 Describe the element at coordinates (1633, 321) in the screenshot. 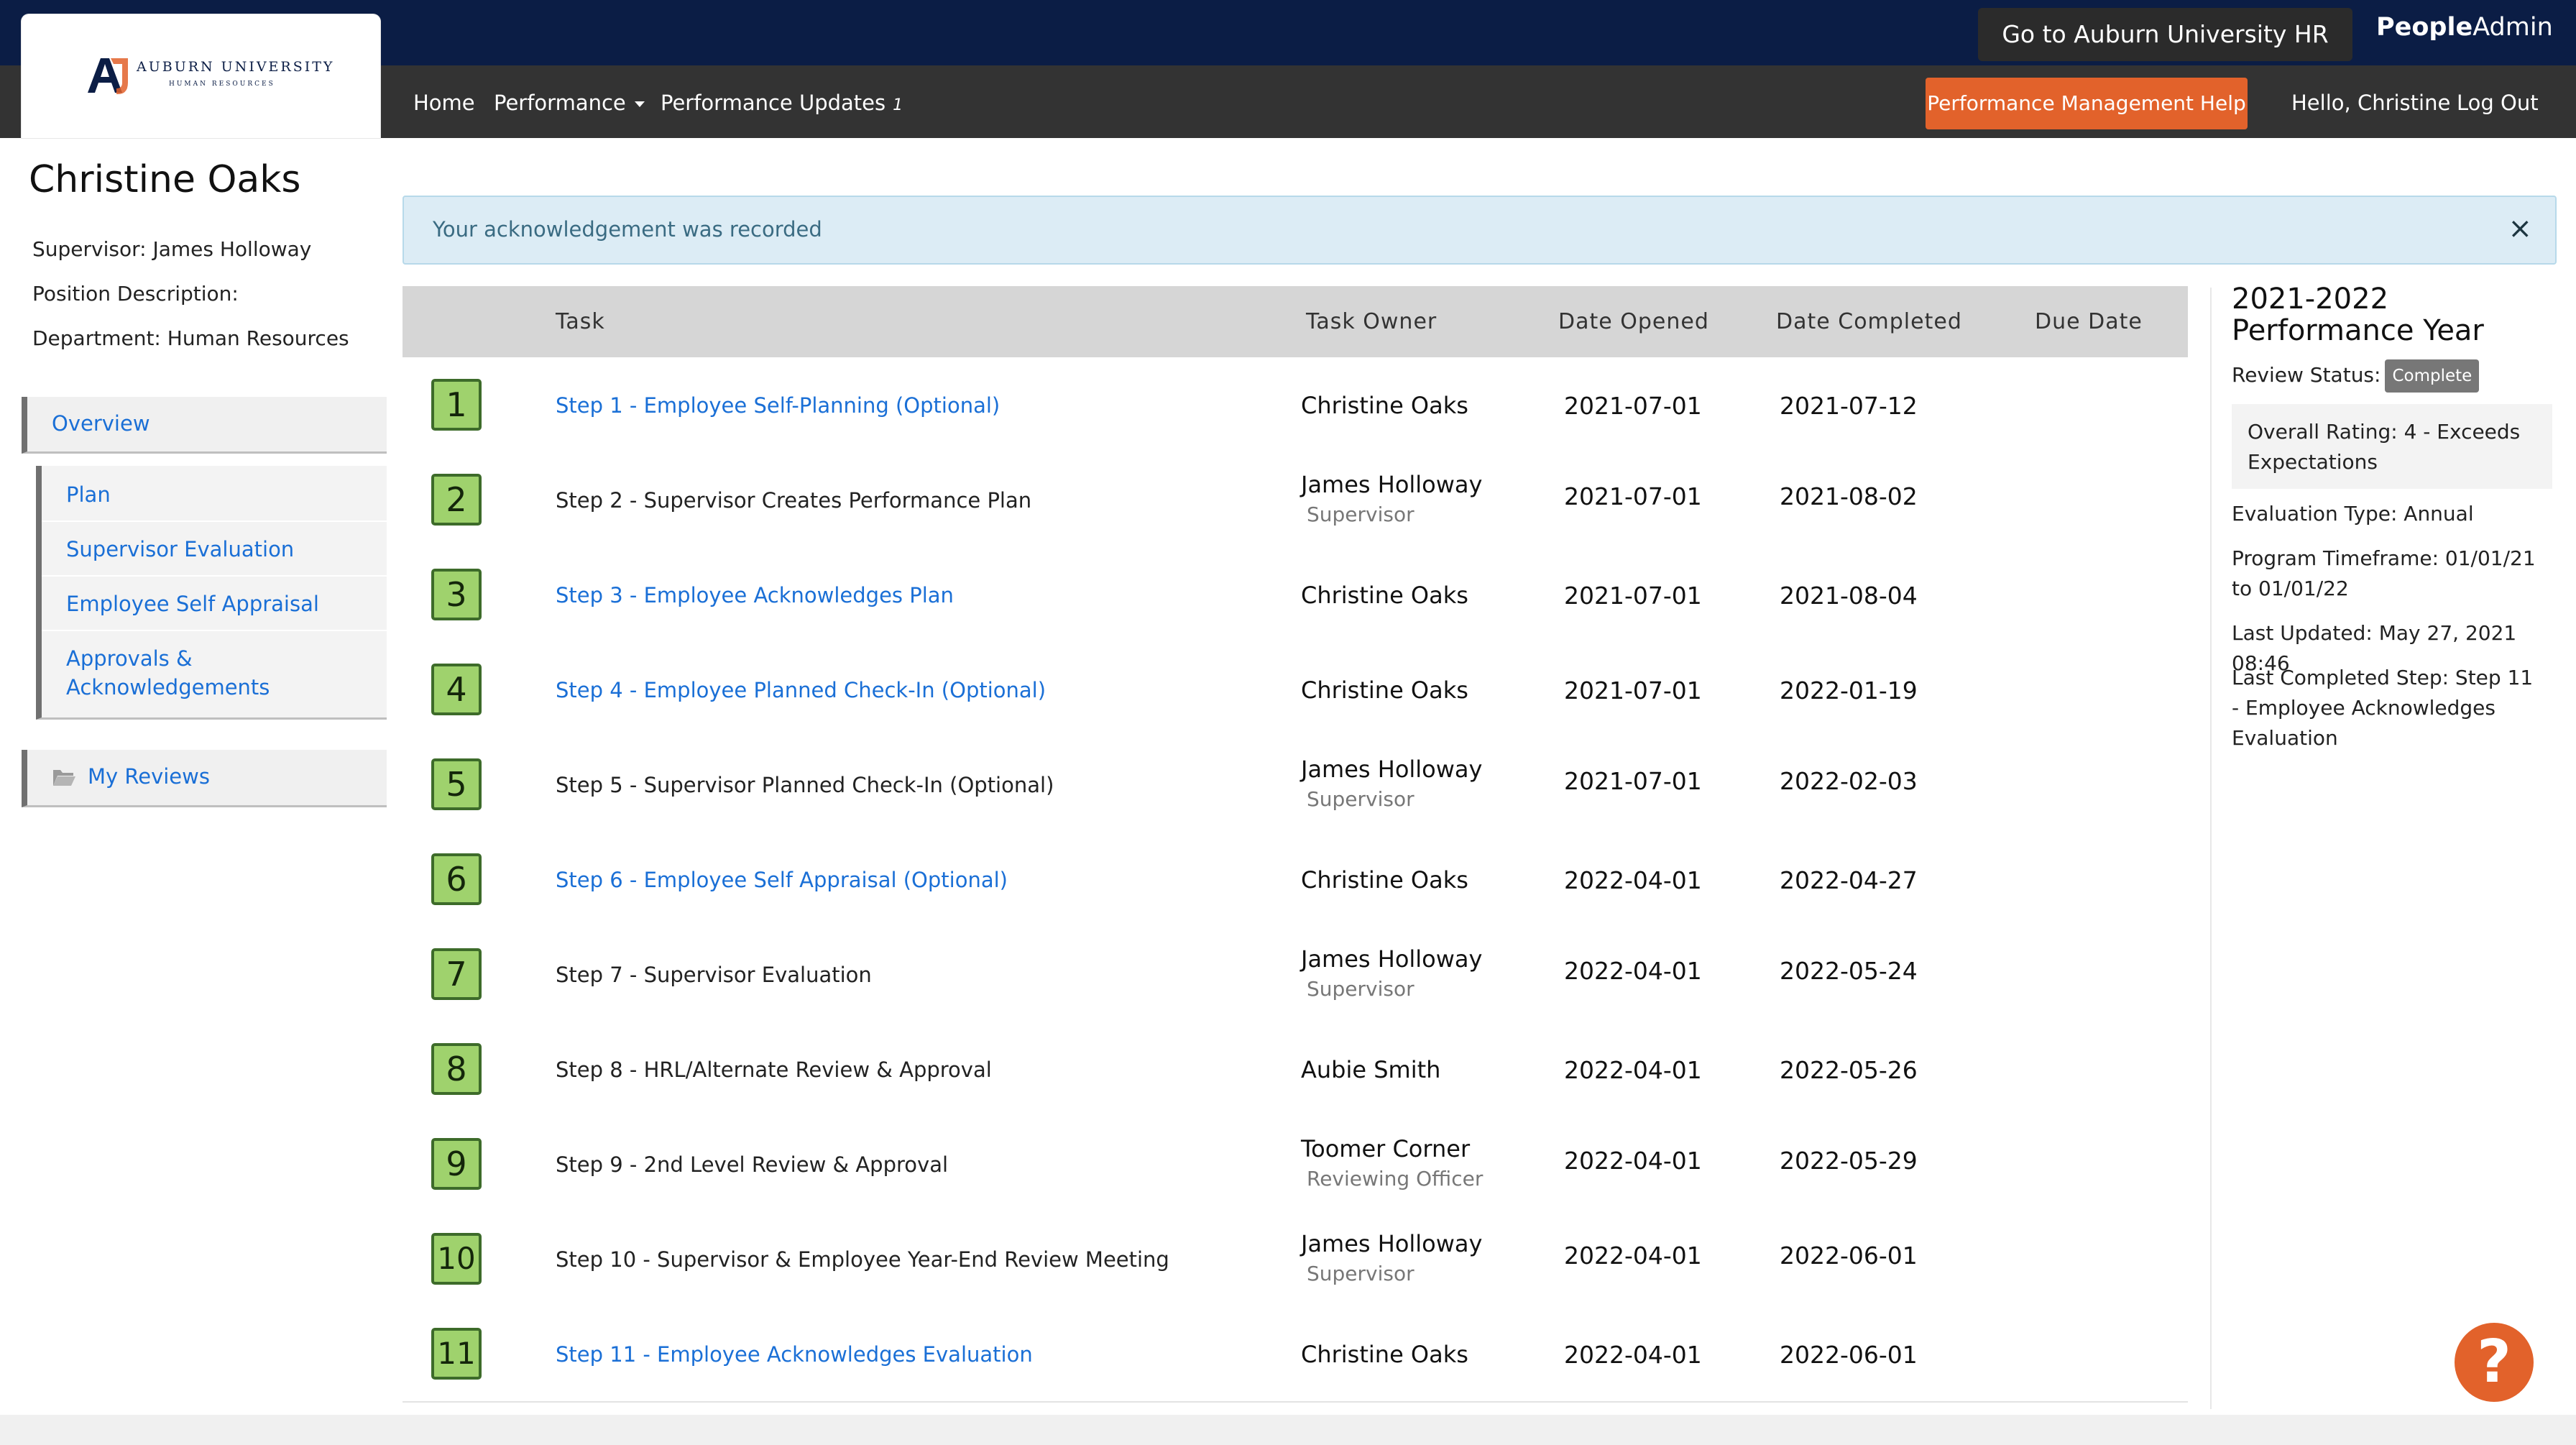

I see `header-date-opened: Date Opened` at that location.